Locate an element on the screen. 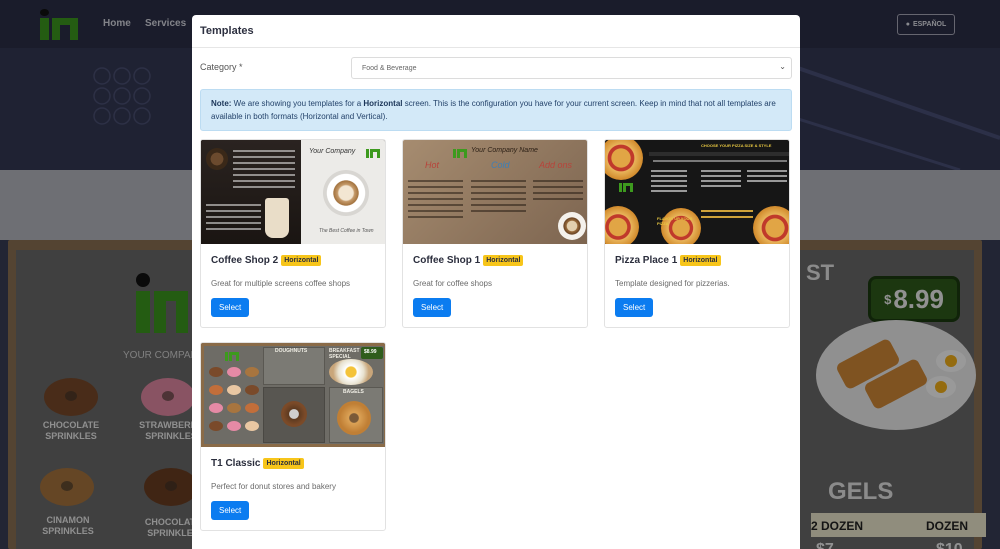 The width and height of the screenshot is (1000, 549). thumb-text: Your Company is located at coordinates (332, 151).